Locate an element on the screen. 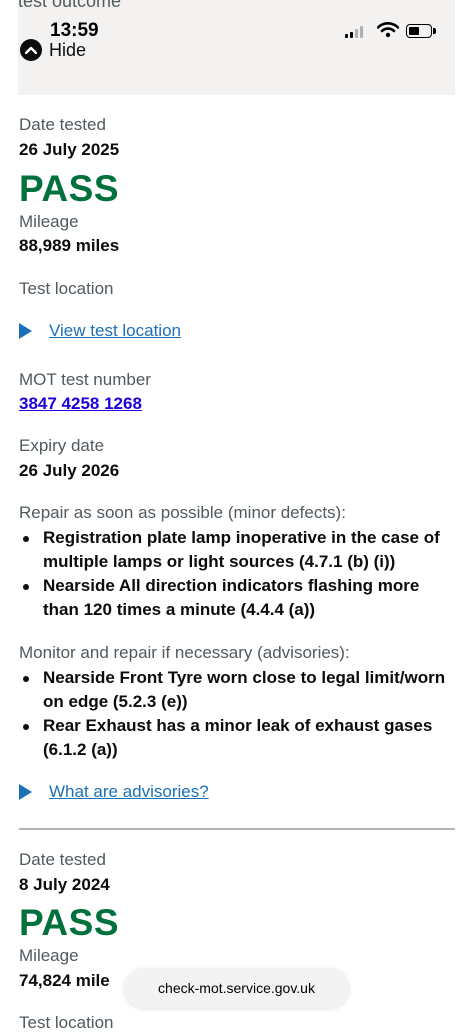 Image resolution: width=473 pixels, height=1033 pixels. date-tested-value: 8 July 2024 is located at coordinates (64, 884).